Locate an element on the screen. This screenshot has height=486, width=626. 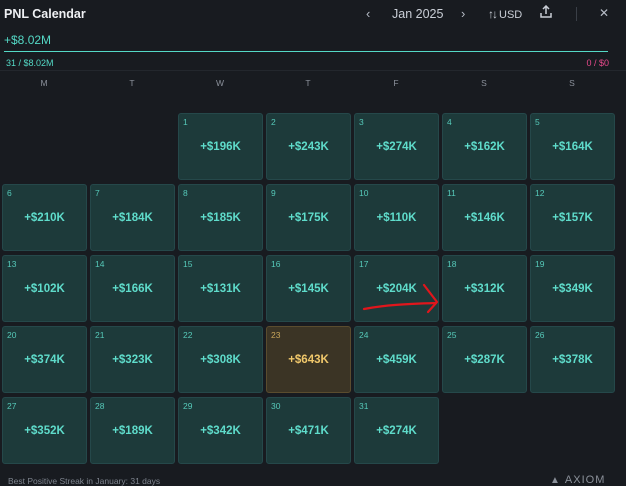
day-pnl-value: +$312K is located at coordinates (484, 289).